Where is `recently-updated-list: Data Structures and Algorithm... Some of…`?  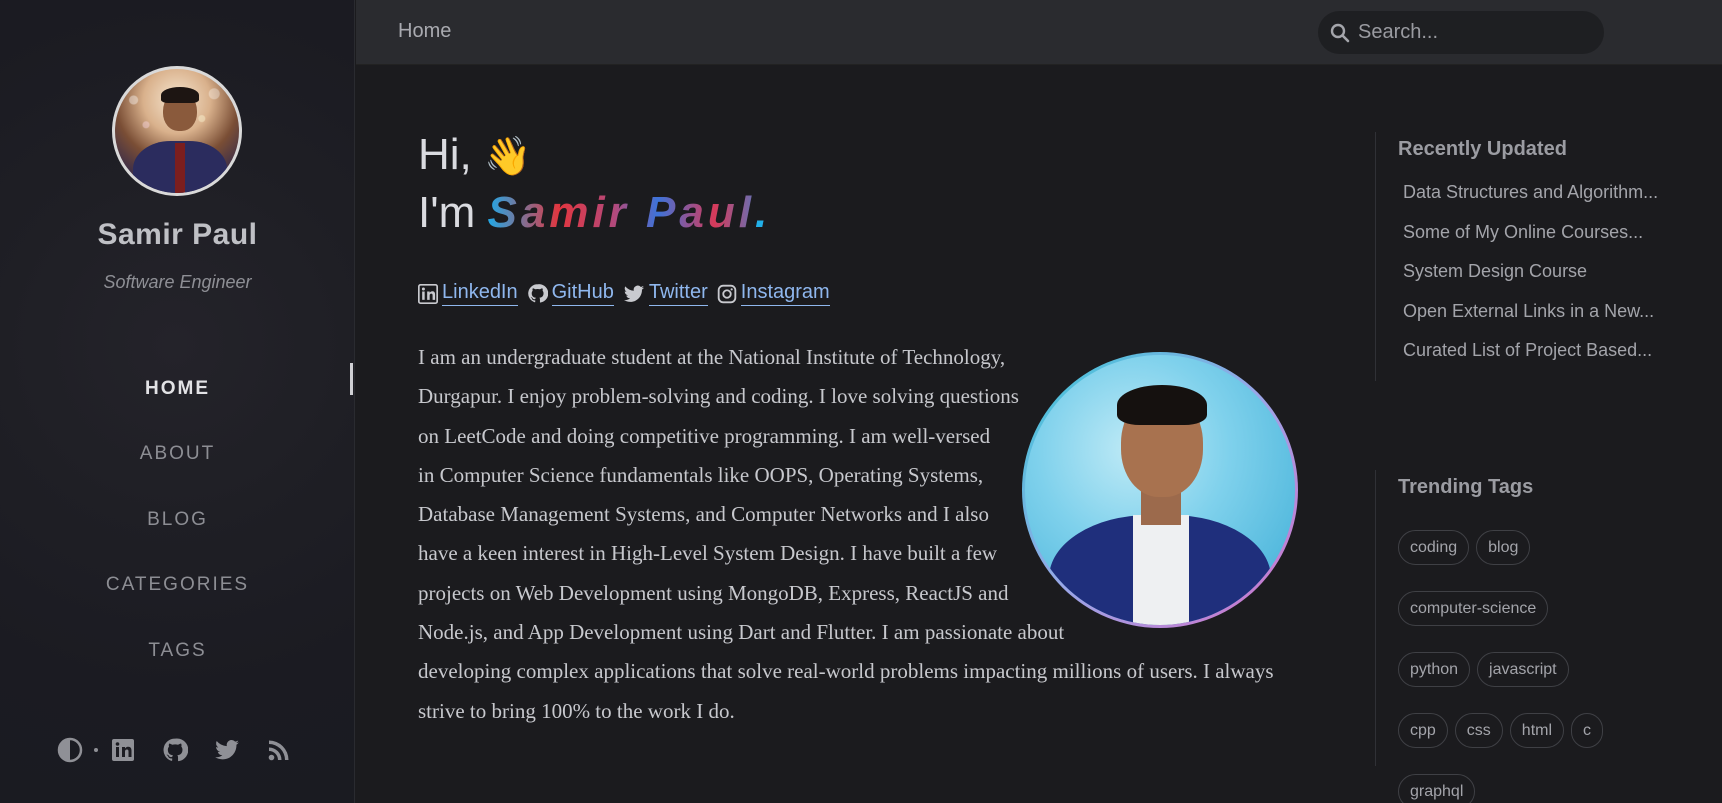 recently-updated-list: Data Structures and Algorithm... Some of… is located at coordinates (1543, 281).